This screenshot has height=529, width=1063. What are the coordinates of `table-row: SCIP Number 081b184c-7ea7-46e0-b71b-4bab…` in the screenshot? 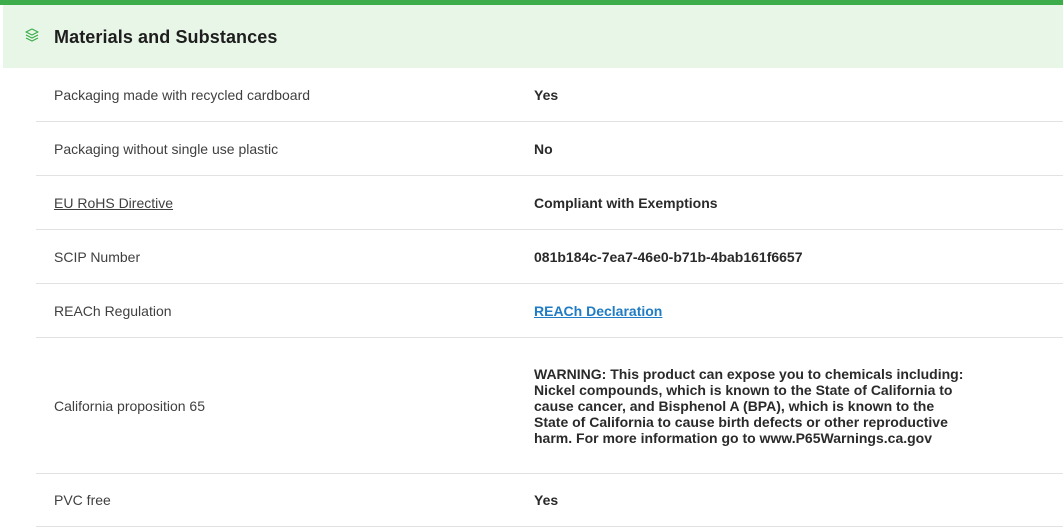 It's located at (549, 257).